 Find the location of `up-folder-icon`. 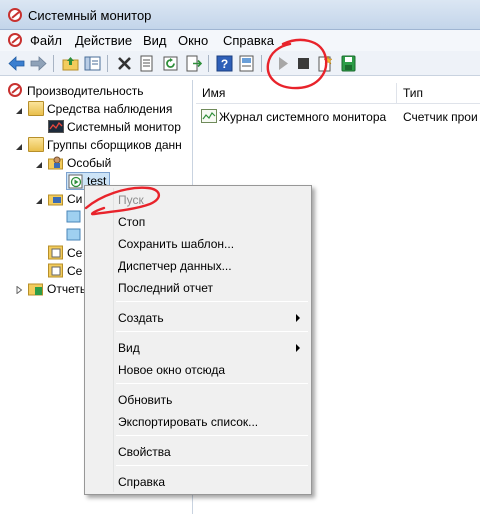

up-folder-icon is located at coordinates (70, 63).